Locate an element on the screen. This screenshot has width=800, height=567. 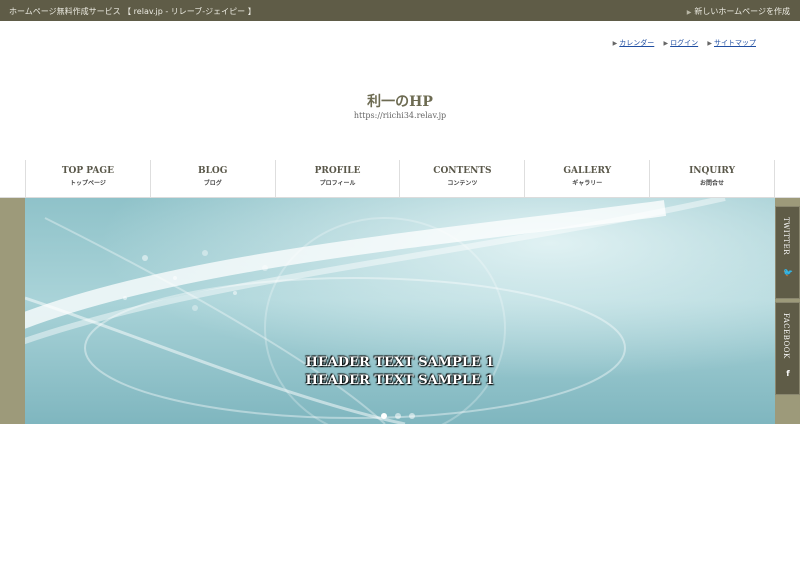
login-link-label: ログイン is located at coordinates (684, 43).